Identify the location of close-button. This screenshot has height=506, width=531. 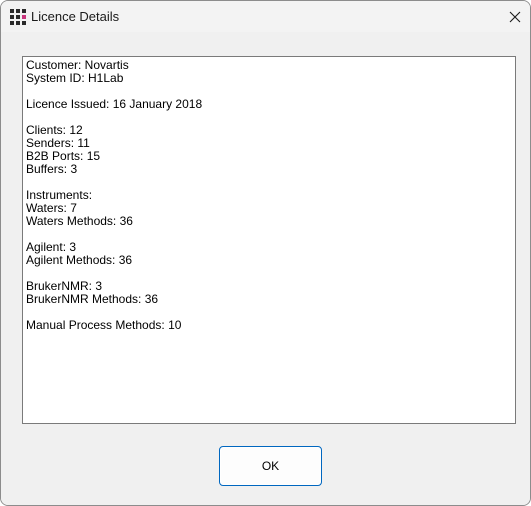
(515, 16).